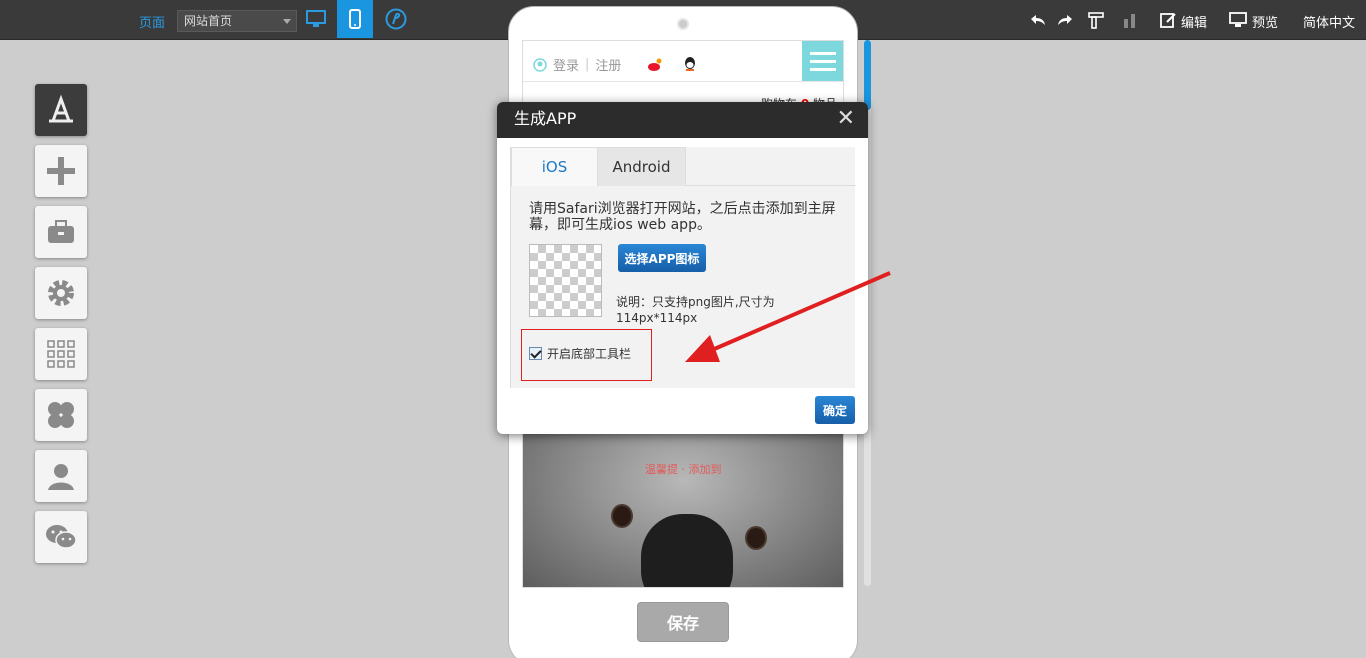 Image resolution: width=1366 pixels, height=658 pixels. What do you see at coordinates (683, 510) in the screenshot?
I see `koala-banner-image: 温馨提 · 添加到` at bounding box center [683, 510].